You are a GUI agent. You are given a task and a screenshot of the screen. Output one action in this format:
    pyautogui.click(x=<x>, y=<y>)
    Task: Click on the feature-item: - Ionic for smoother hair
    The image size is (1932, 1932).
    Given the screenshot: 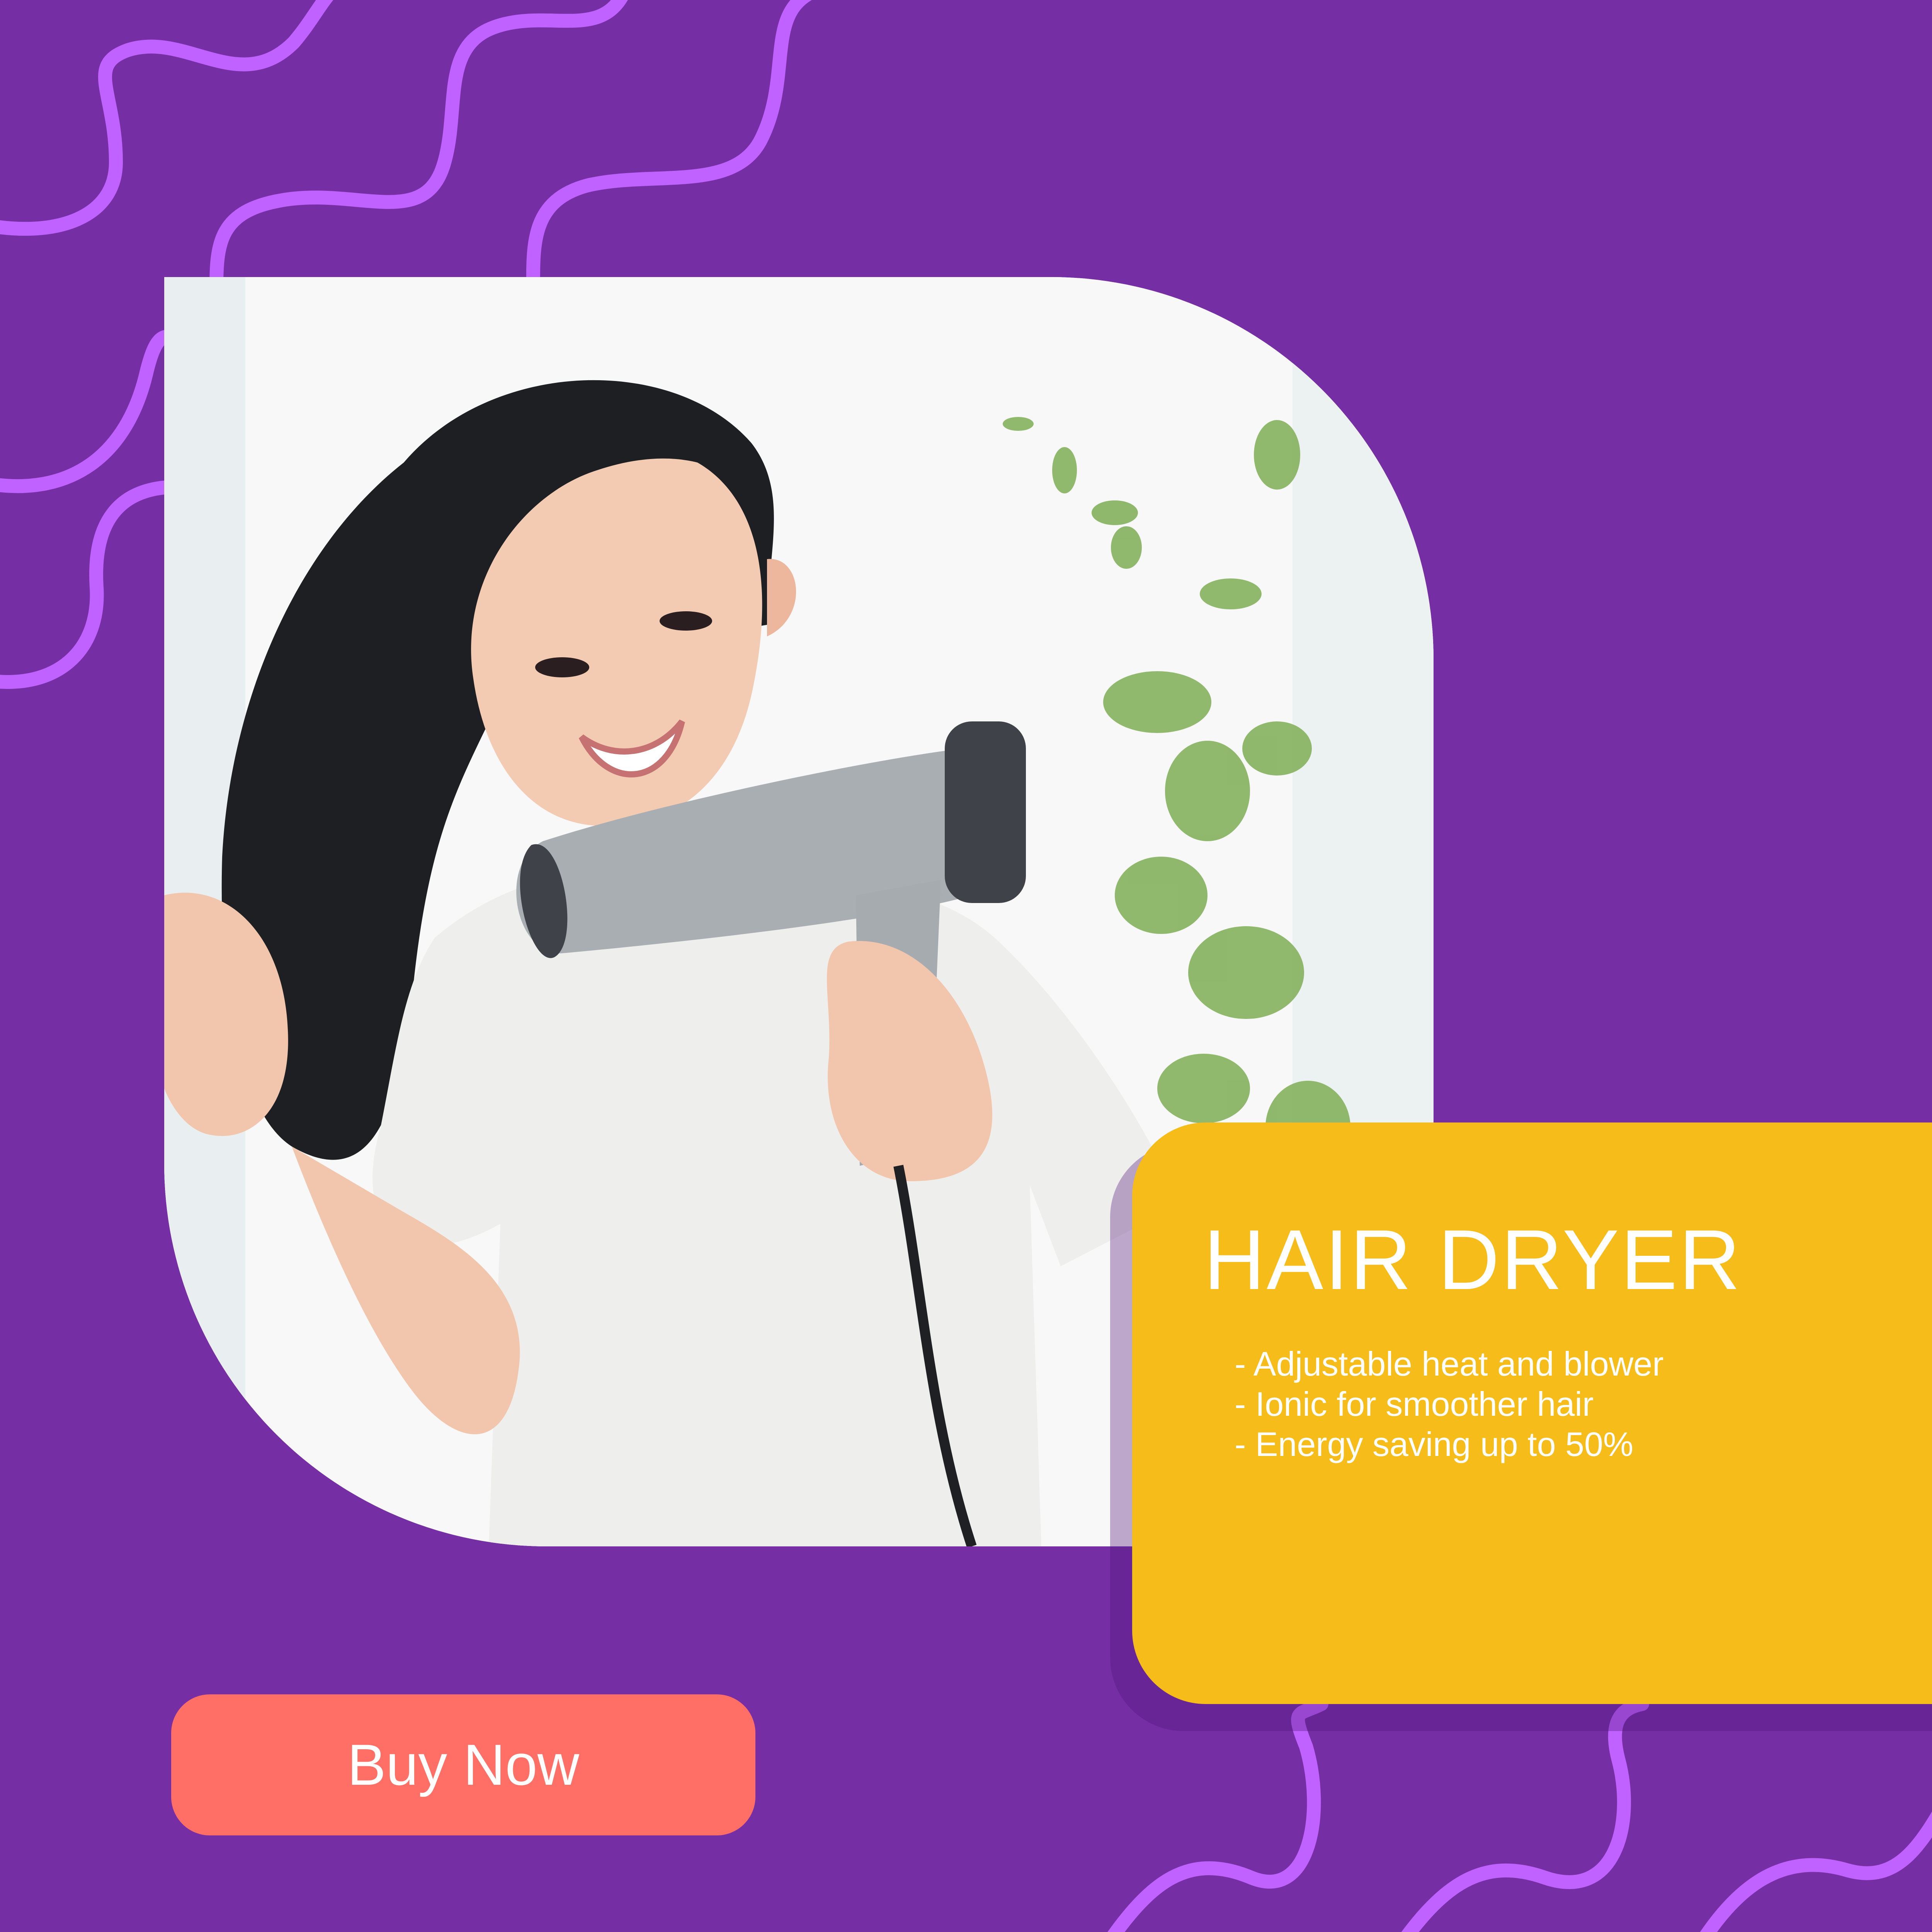 What is the action you would take?
    pyautogui.click(x=1414, y=1404)
    